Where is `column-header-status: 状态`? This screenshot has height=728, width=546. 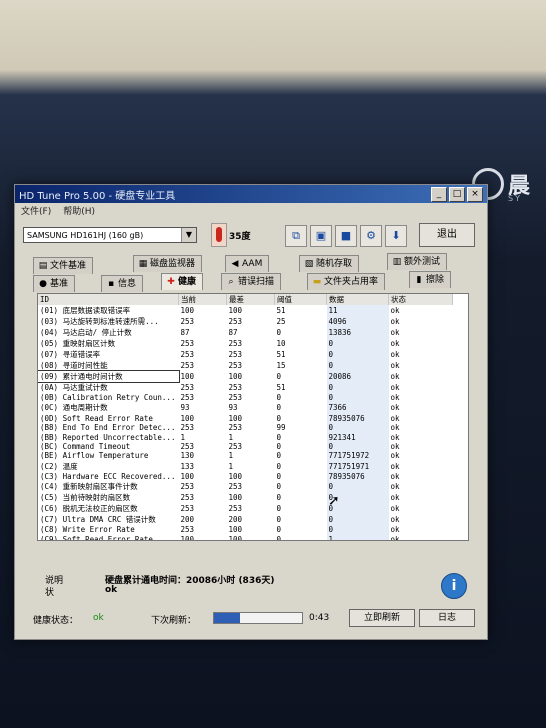 column-header-status: 状态 is located at coordinates (420, 299).